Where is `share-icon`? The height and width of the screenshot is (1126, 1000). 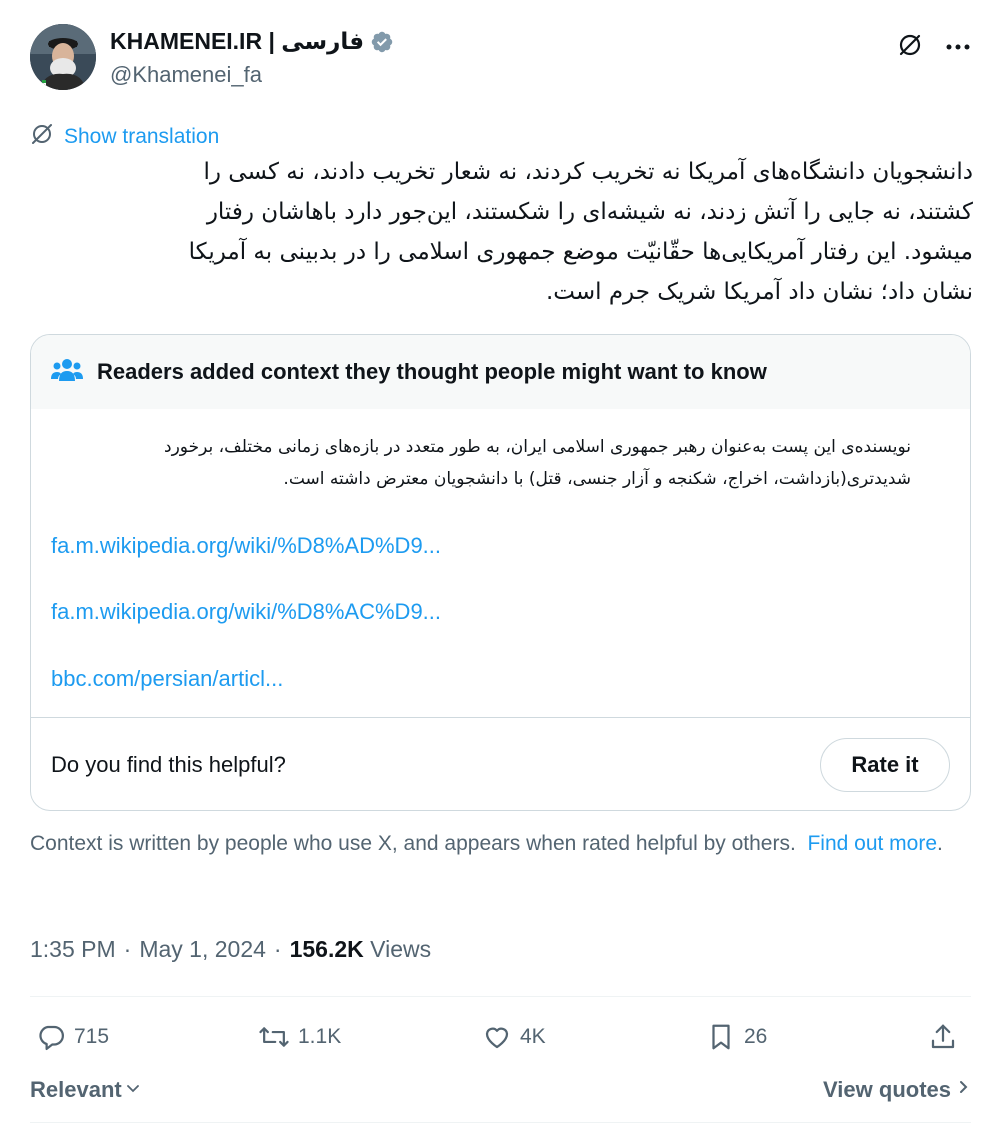 share-icon is located at coordinates (943, 1037).